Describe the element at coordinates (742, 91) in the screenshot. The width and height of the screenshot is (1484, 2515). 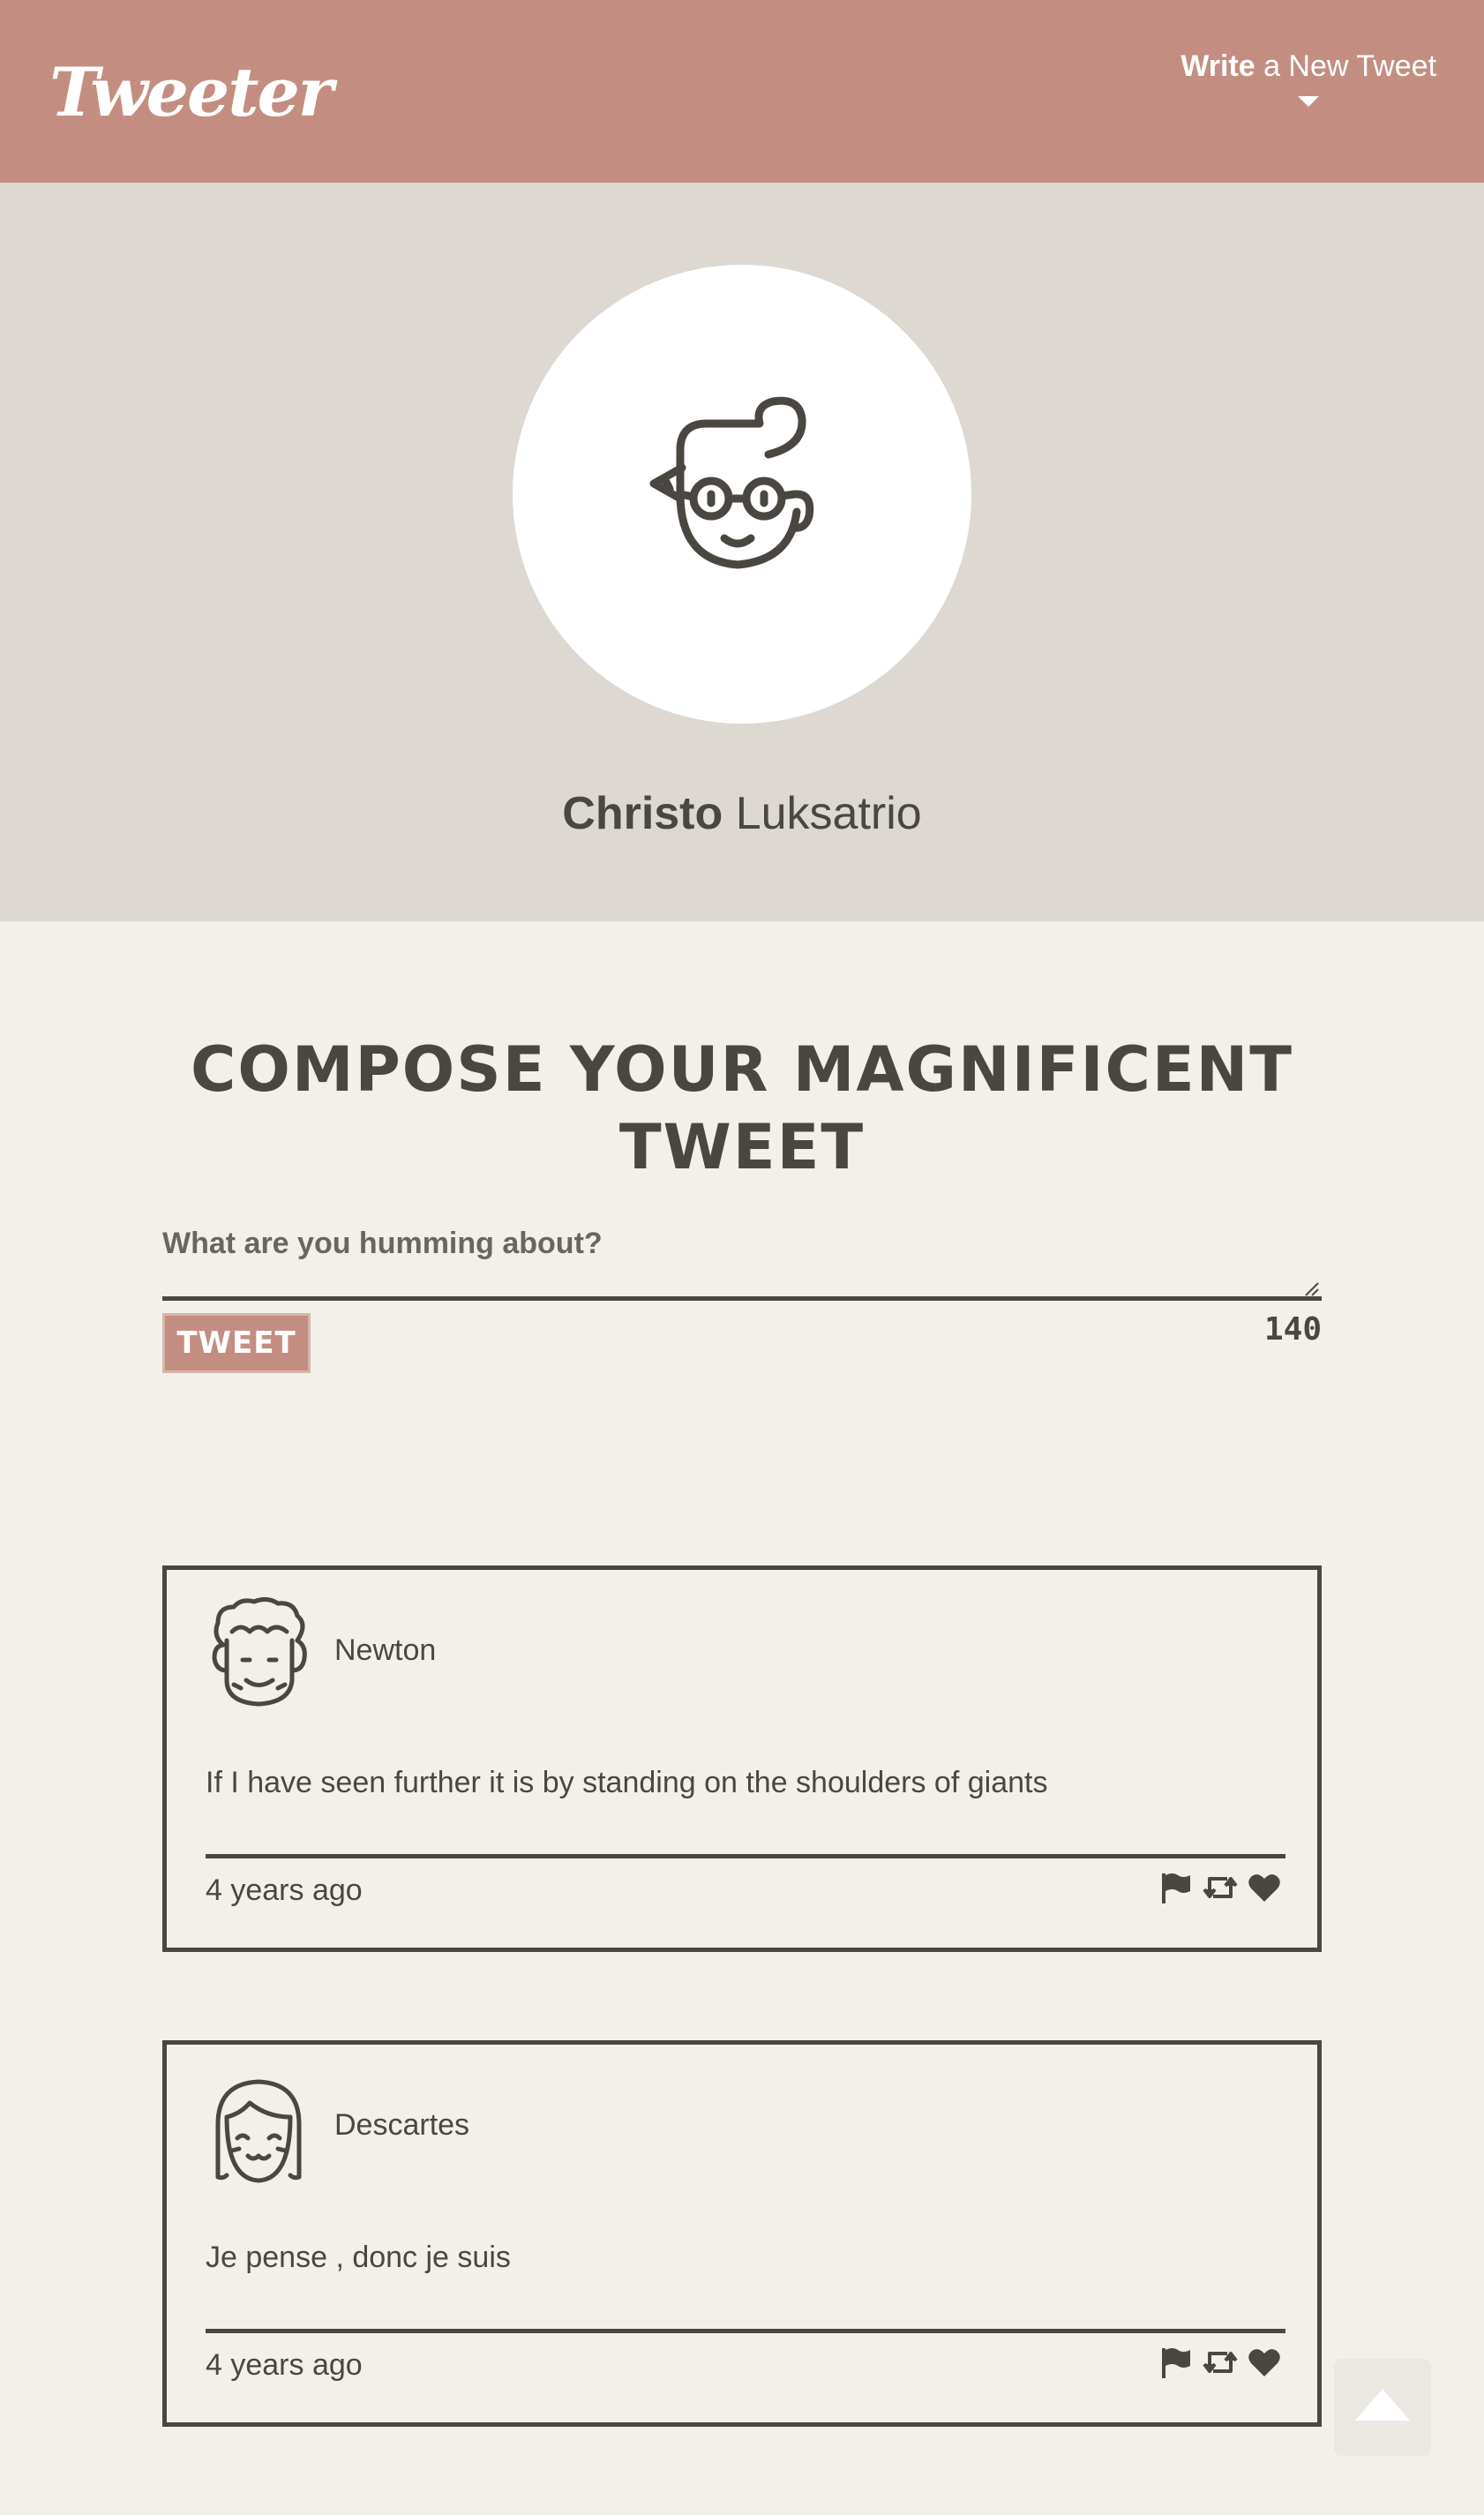
I see `top-nav: Tweeter Write a New Tweet` at that location.